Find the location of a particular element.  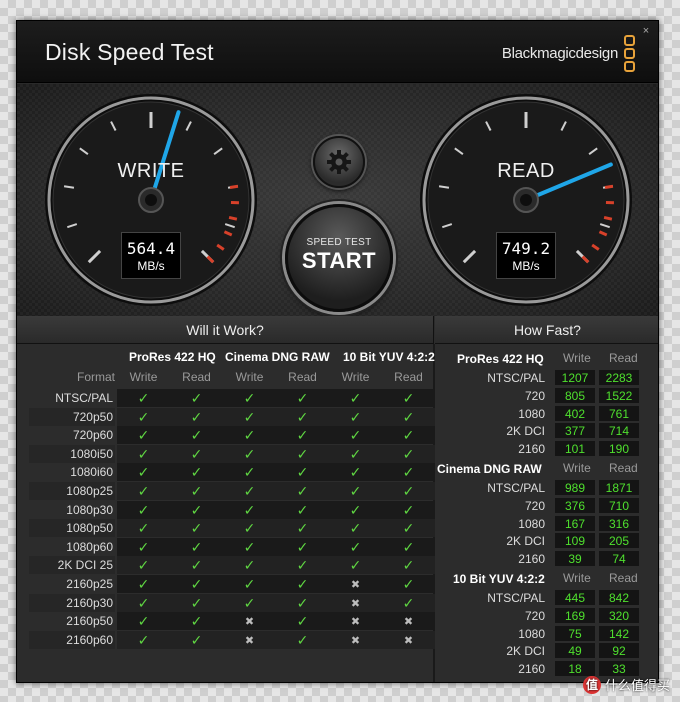

write-speed-readout: 564.4 MB/s is located at coordinates (151, 255).